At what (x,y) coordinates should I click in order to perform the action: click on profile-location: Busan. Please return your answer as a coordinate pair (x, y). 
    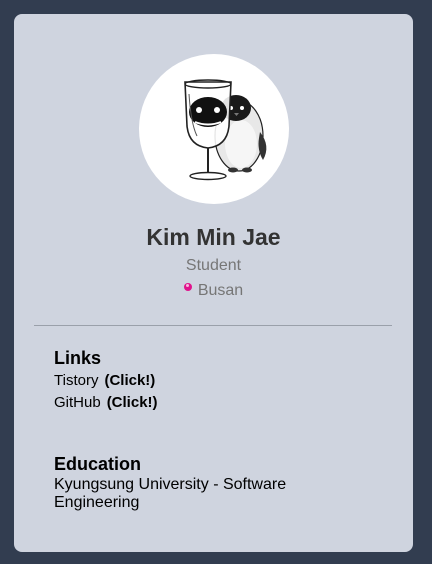
    Looking at the image, I should click on (213, 291).